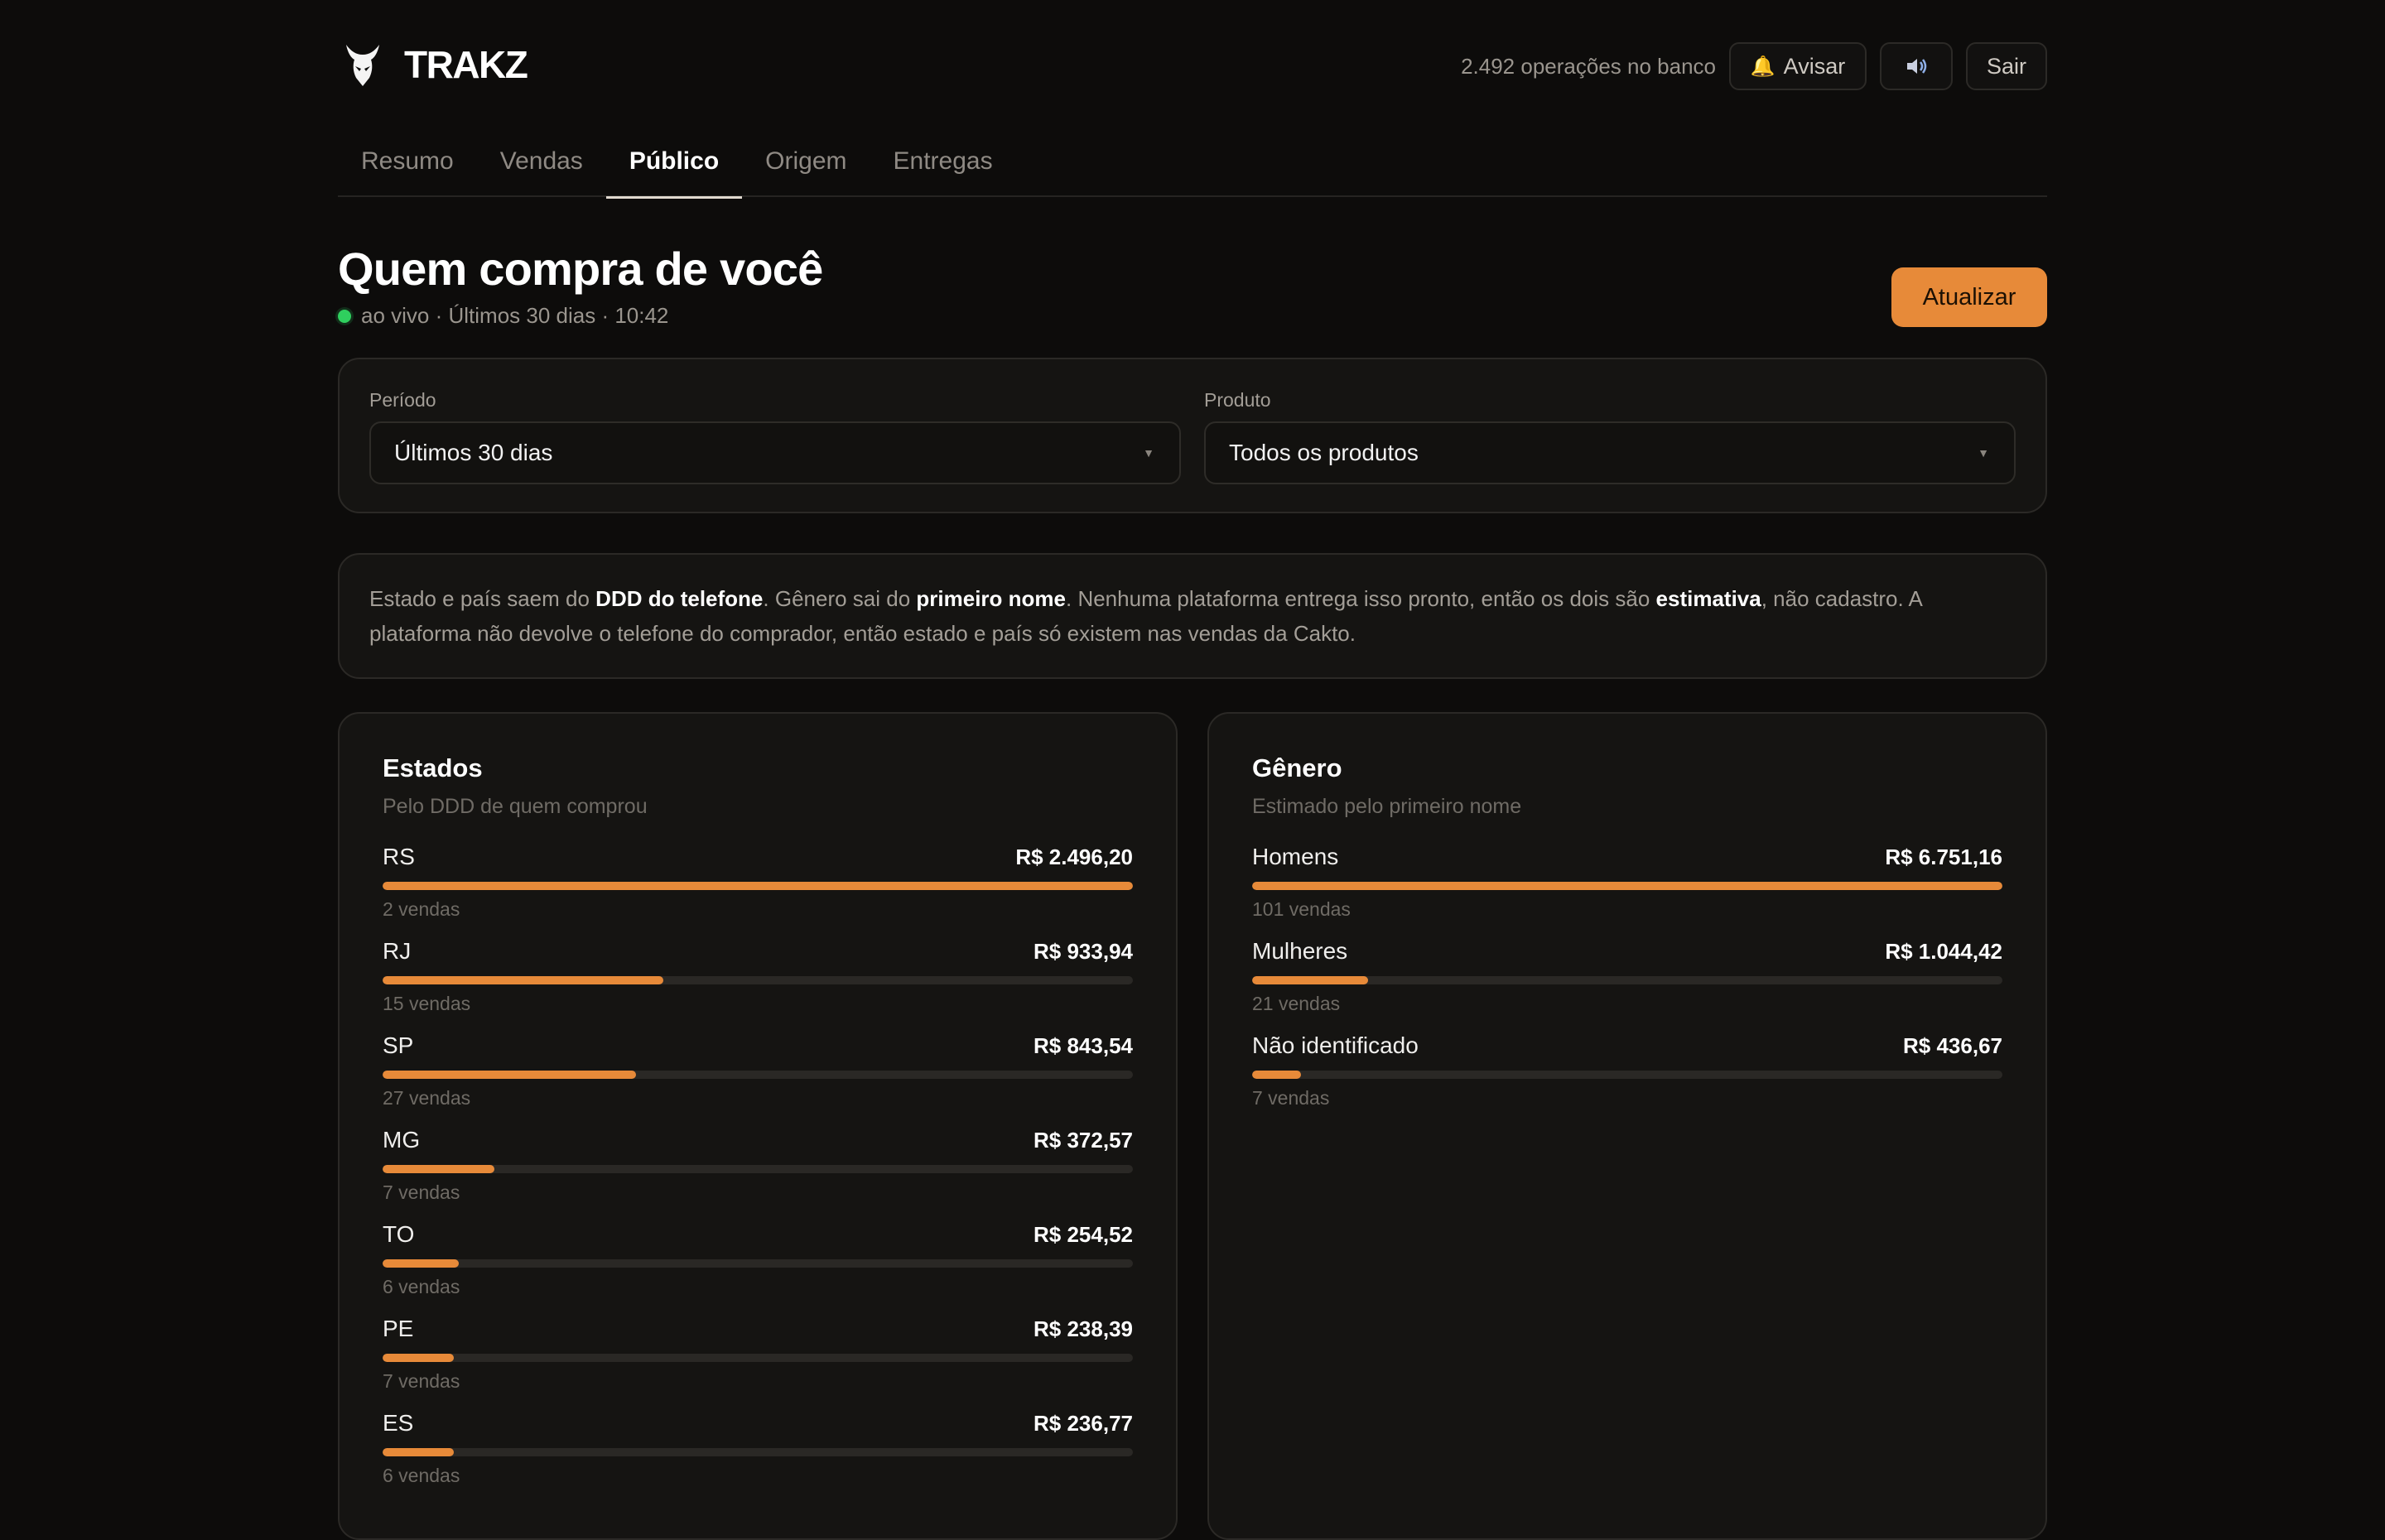  Describe the element at coordinates (1627, 891) in the screenshot. I see `list-item: Homens R$ 6.751,16 101 vendas` at that location.